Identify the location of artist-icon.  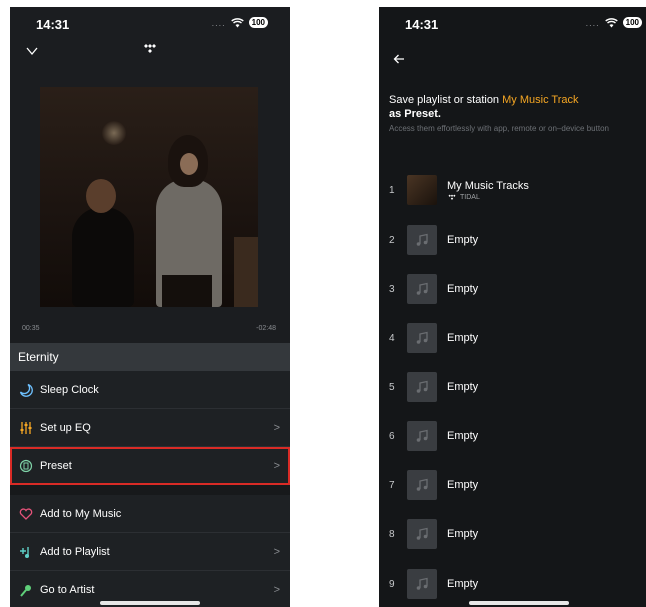
(26, 590).